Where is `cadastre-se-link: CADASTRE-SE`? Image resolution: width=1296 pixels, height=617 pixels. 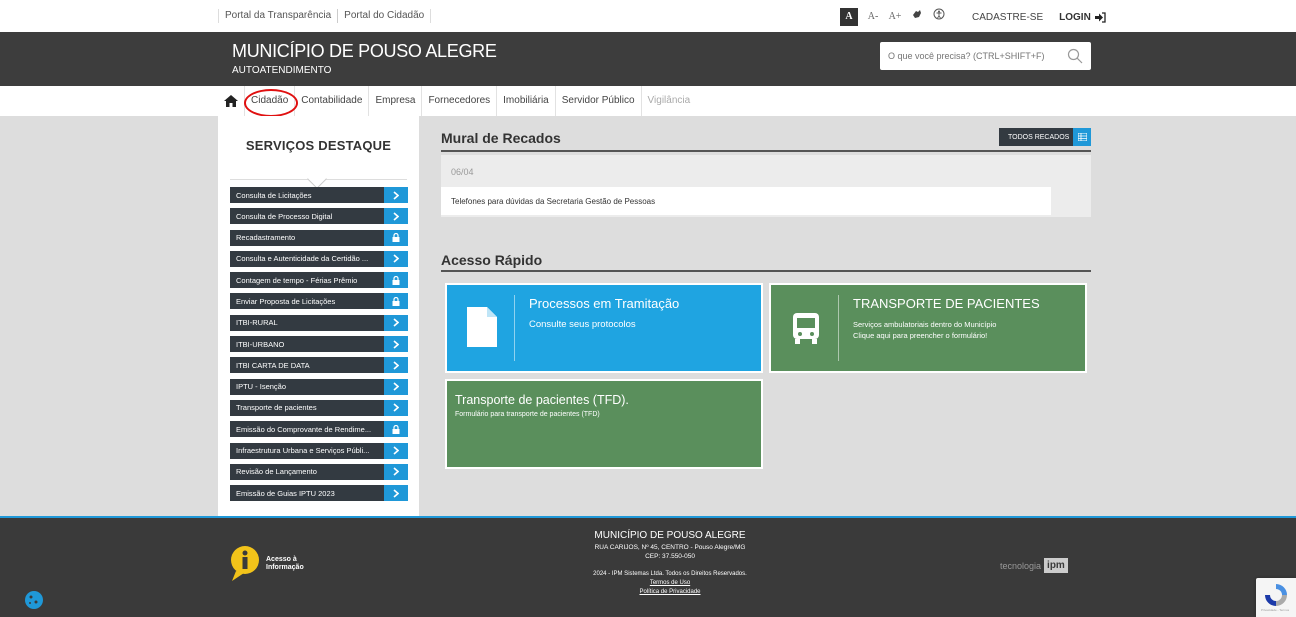
cadastre-se-link: CADASTRE-SE is located at coordinates (1007, 17).